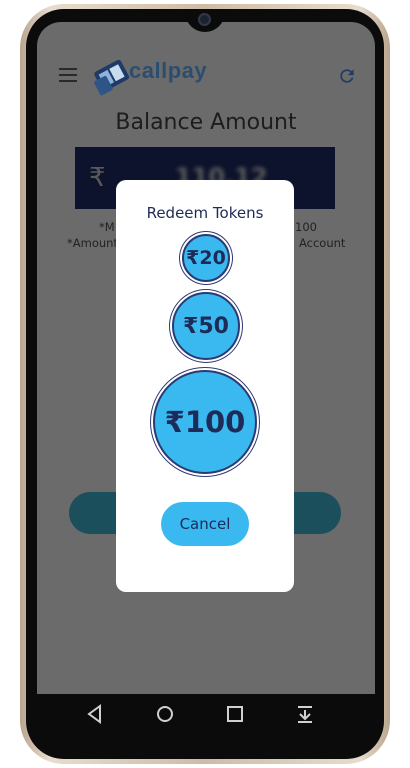 Image resolution: width=410 pixels, height=768 pixels. I want to click on cancel-button: Cancel, so click(205, 524).